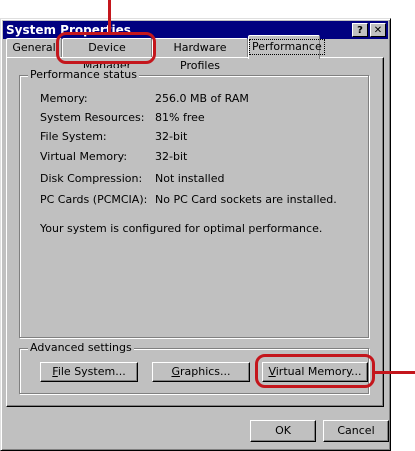  What do you see at coordinates (200, 55) in the screenshot?
I see `tab-hardware-profiles: Hardware Profiles` at bounding box center [200, 55].